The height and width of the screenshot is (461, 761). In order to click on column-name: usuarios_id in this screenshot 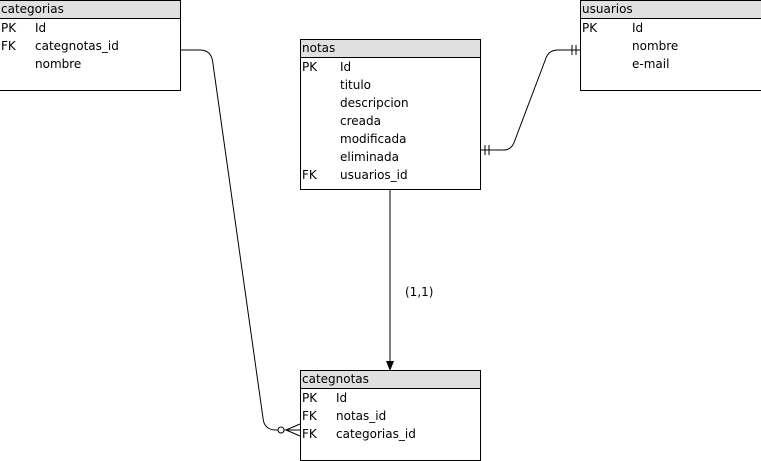, I will do `click(374, 175)`.